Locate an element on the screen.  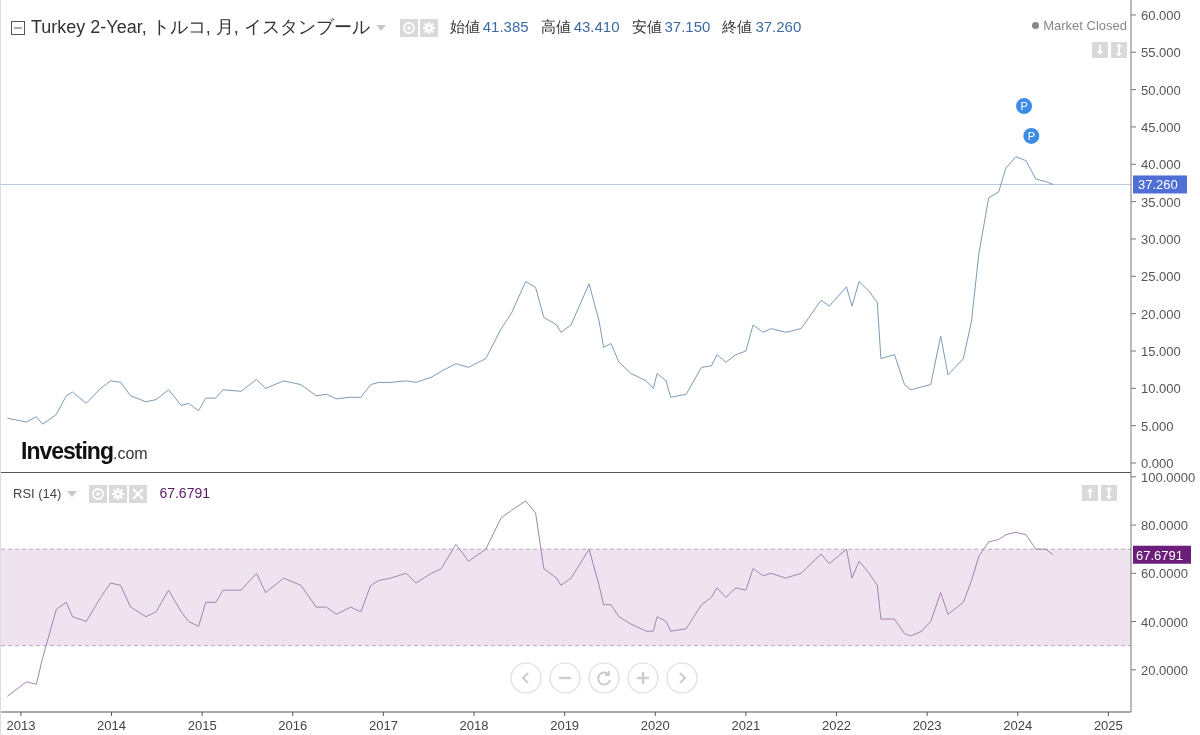
ohlc-label: 高値 is located at coordinates (555, 27).